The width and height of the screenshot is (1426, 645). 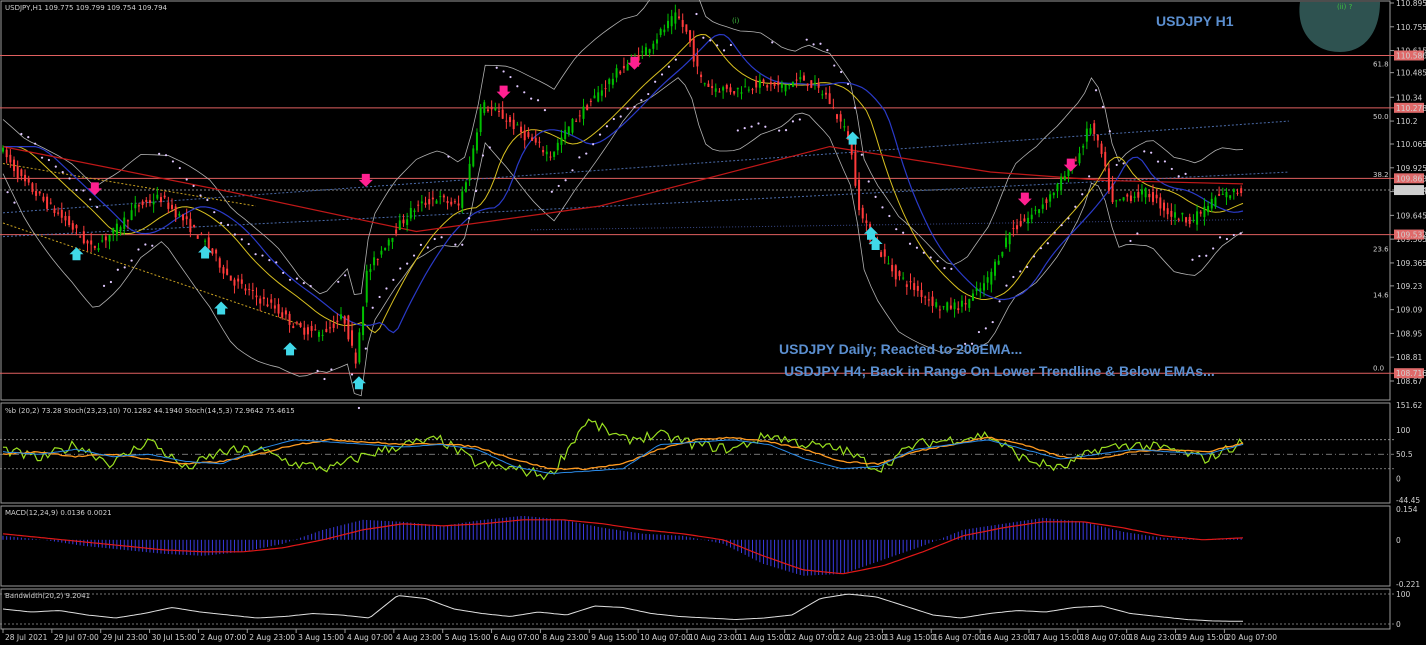 I want to click on bandwidth-tick-label: 100, so click(x=1403, y=594).